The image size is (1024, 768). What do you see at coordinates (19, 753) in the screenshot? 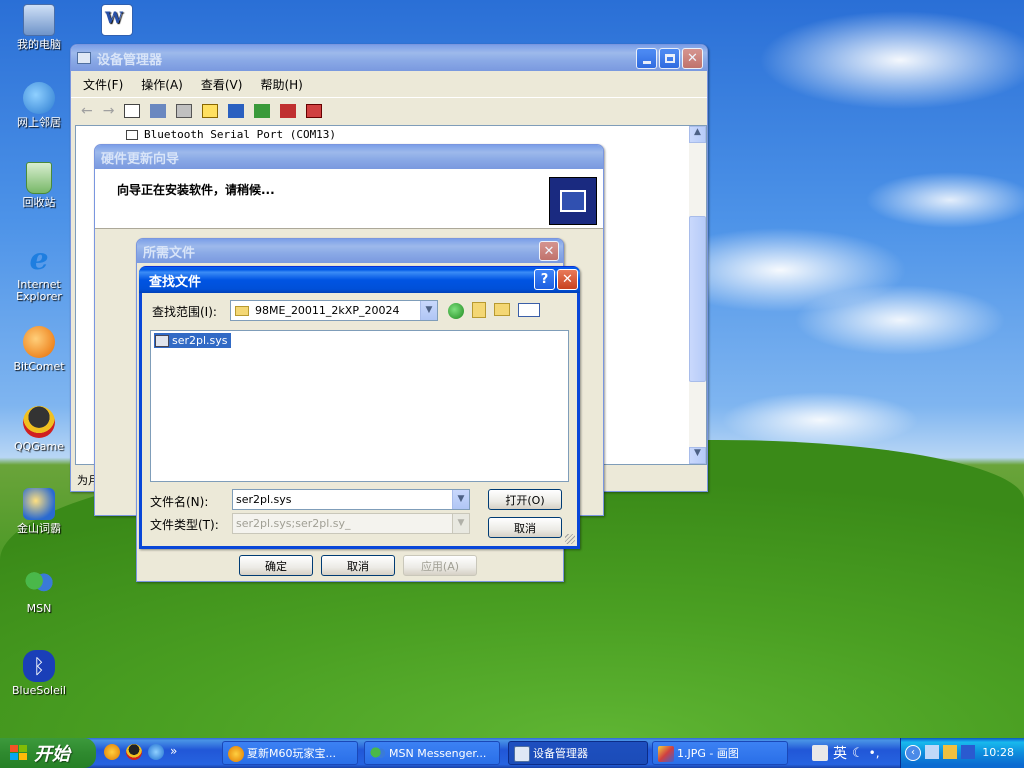
I see `windows-logo-icon` at bounding box center [19, 753].